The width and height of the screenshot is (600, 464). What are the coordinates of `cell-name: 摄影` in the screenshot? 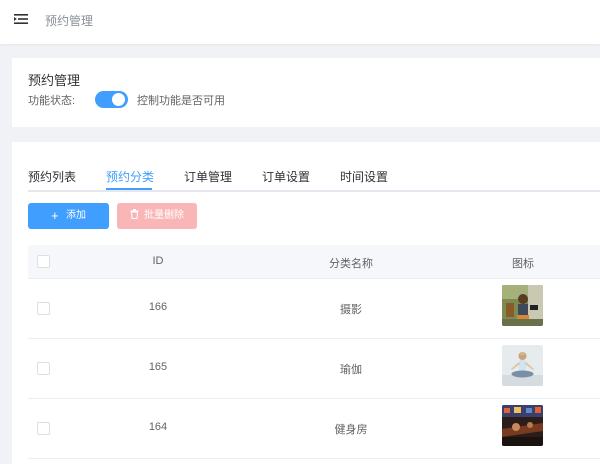 It's located at (351, 310).